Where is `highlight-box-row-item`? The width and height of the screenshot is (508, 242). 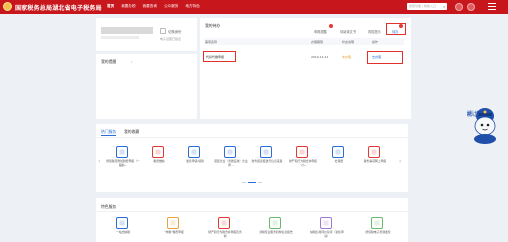 highlight-box-row-item is located at coordinates (219, 56).